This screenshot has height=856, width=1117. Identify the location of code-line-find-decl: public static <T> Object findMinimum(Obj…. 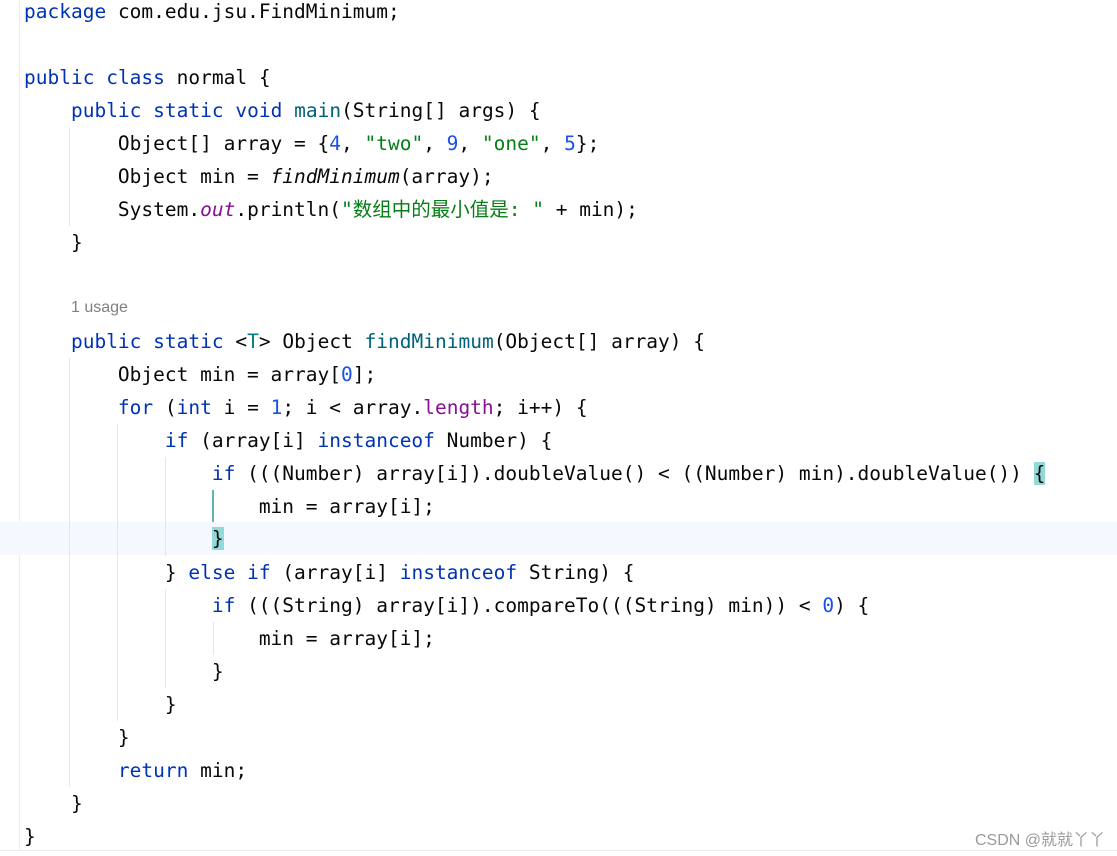
(364, 341).